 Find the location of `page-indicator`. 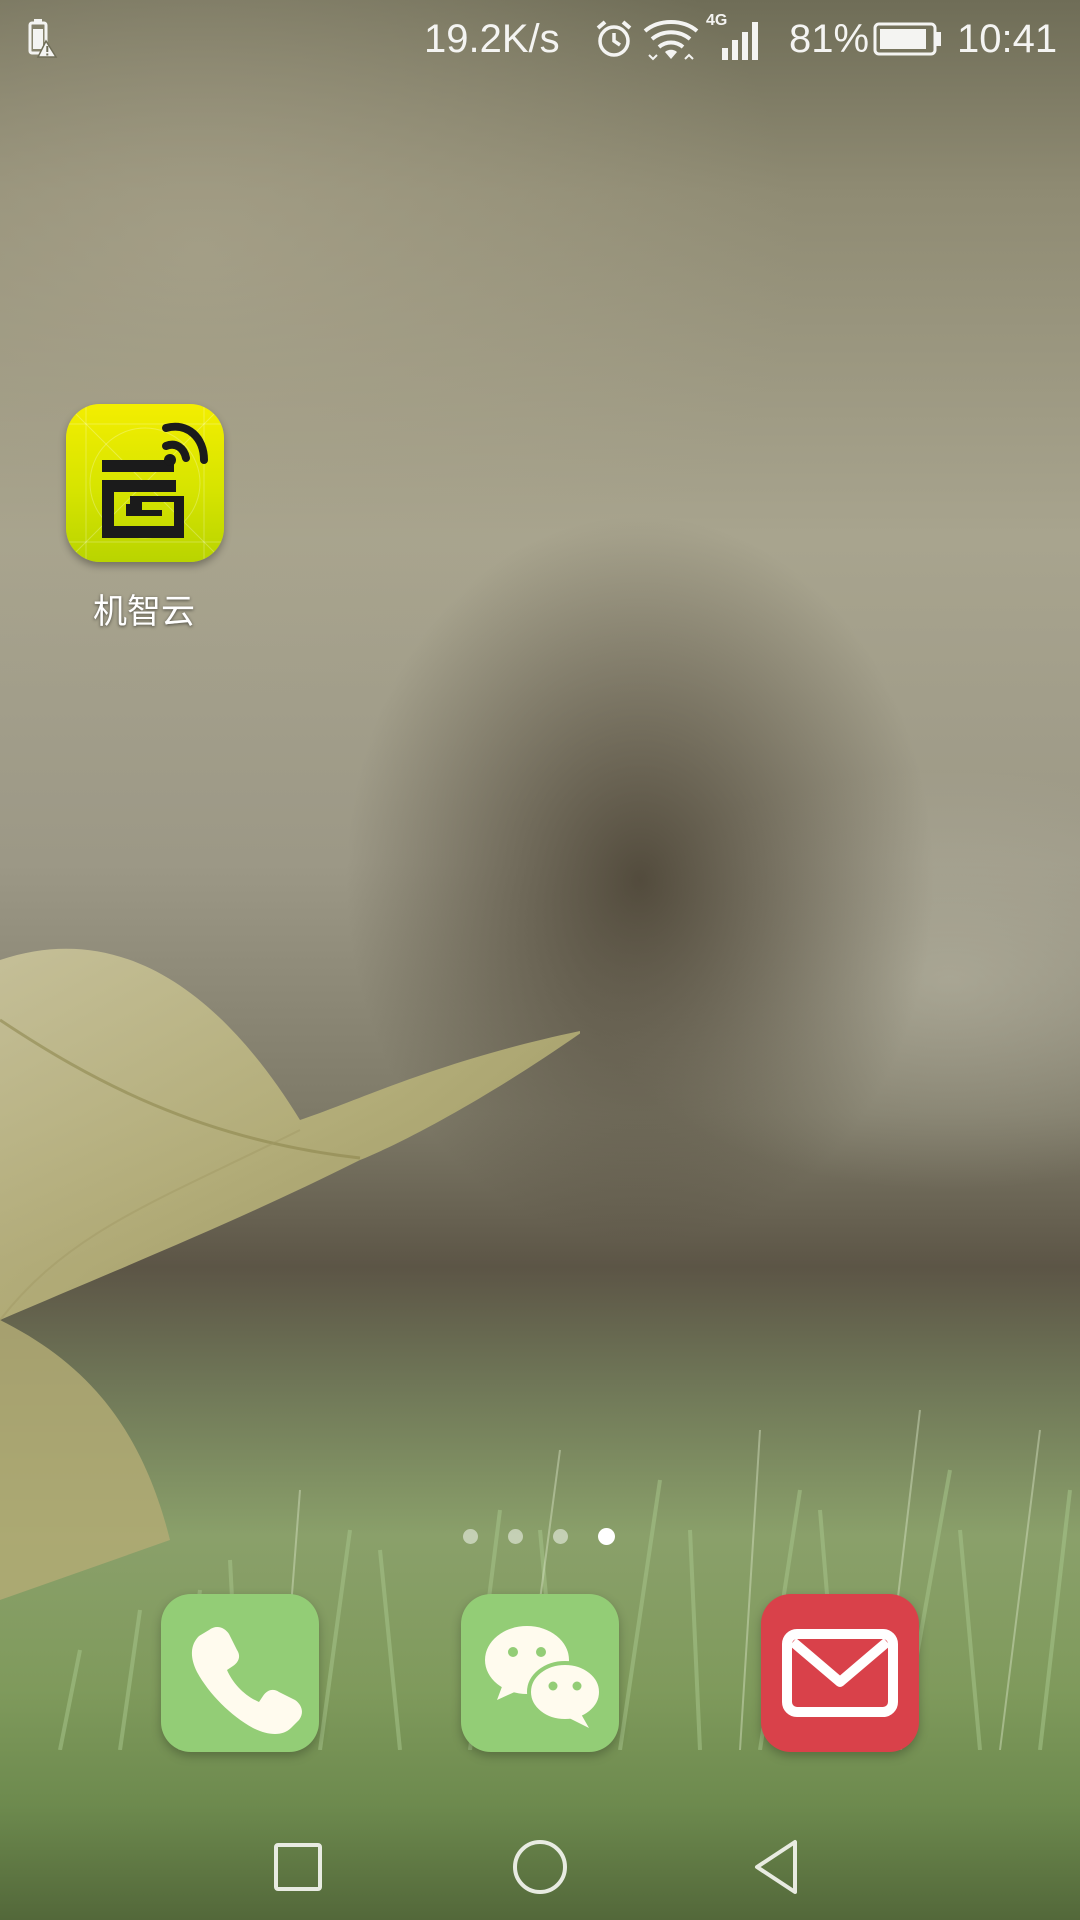

page-indicator is located at coordinates (543, 1538).